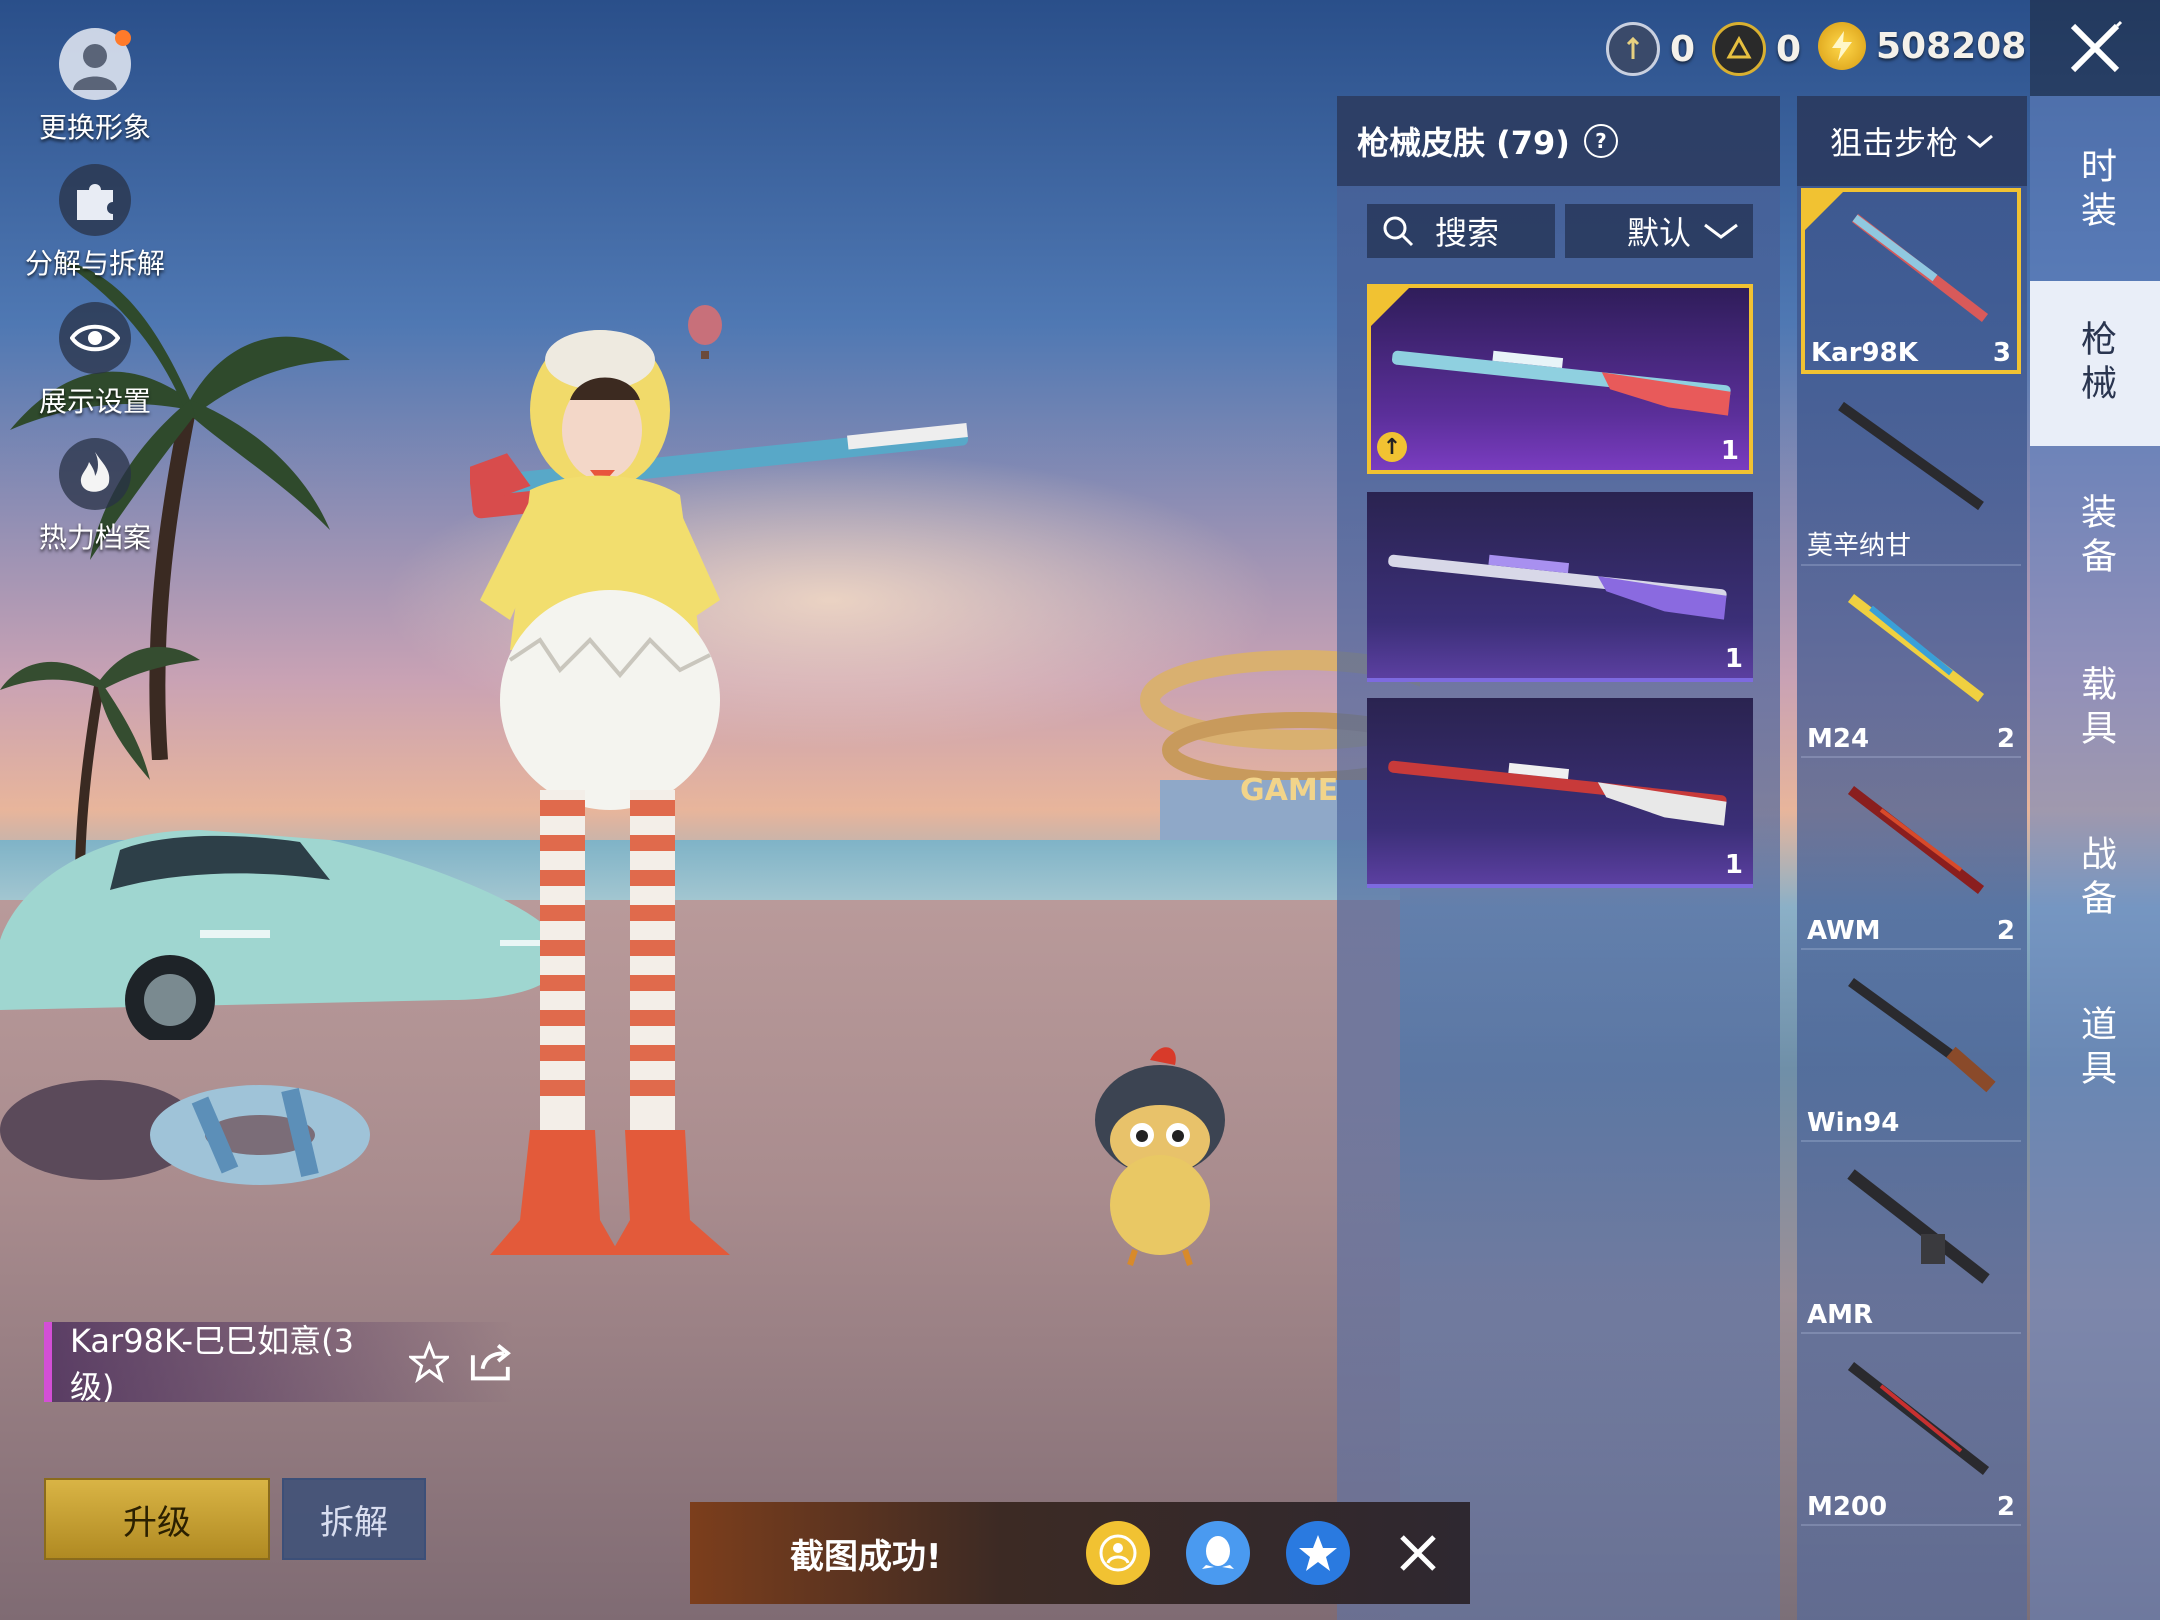  I want to click on tab-equipment: 装备, so click(2095, 536).